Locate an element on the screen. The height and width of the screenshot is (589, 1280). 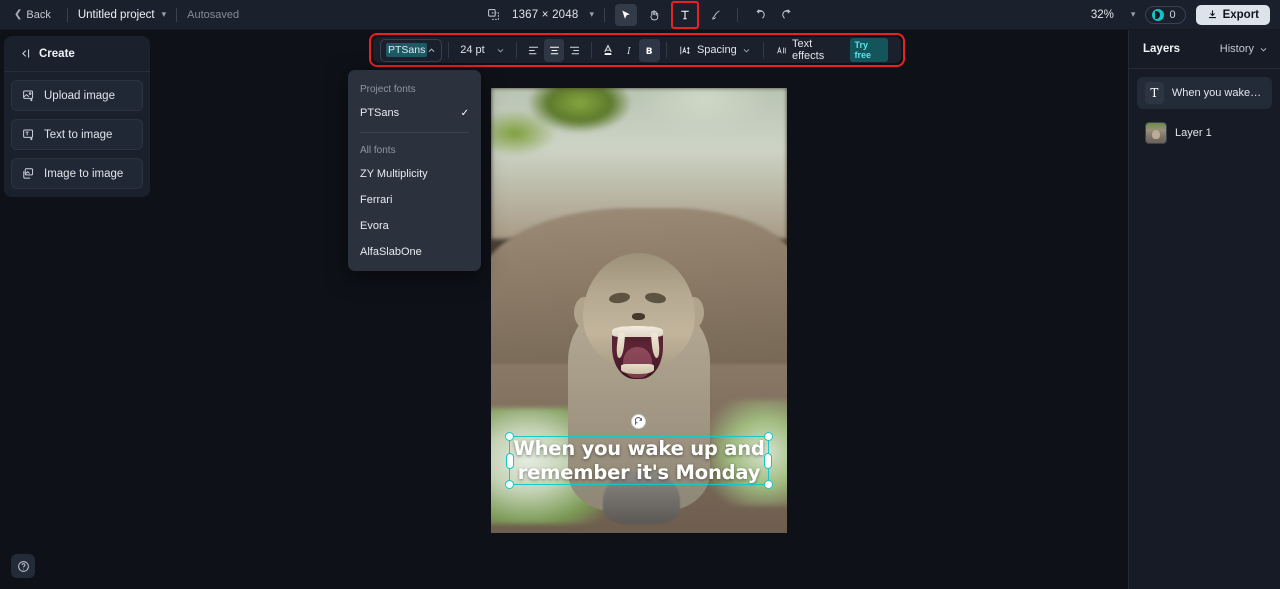
align-center-icon is located at coordinates (554, 50).